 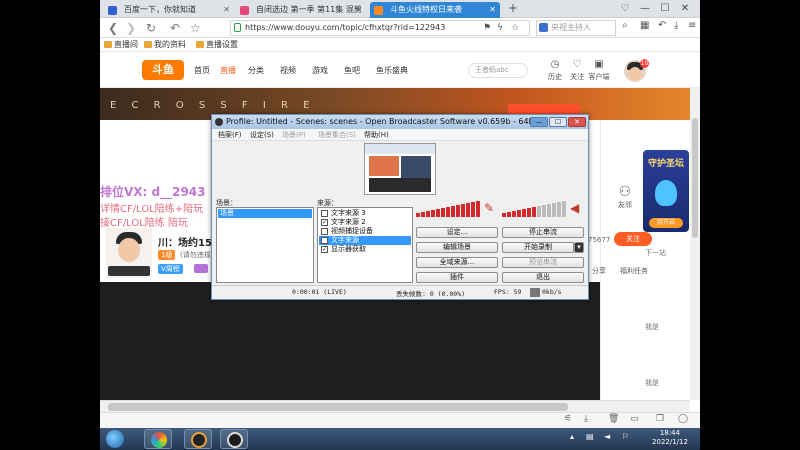 What do you see at coordinates (666, 191) in the screenshot?
I see `guard-altar: 守护圣坛 待开启` at bounding box center [666, 191].